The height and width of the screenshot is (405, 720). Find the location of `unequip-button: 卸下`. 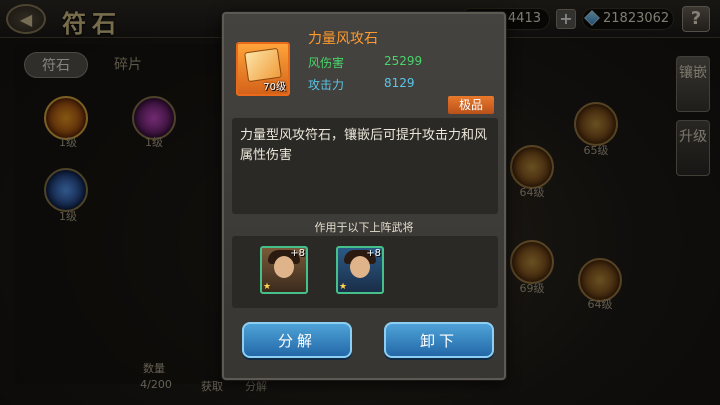

unequip-button: 卸下 is located at coordinates (439, 340).